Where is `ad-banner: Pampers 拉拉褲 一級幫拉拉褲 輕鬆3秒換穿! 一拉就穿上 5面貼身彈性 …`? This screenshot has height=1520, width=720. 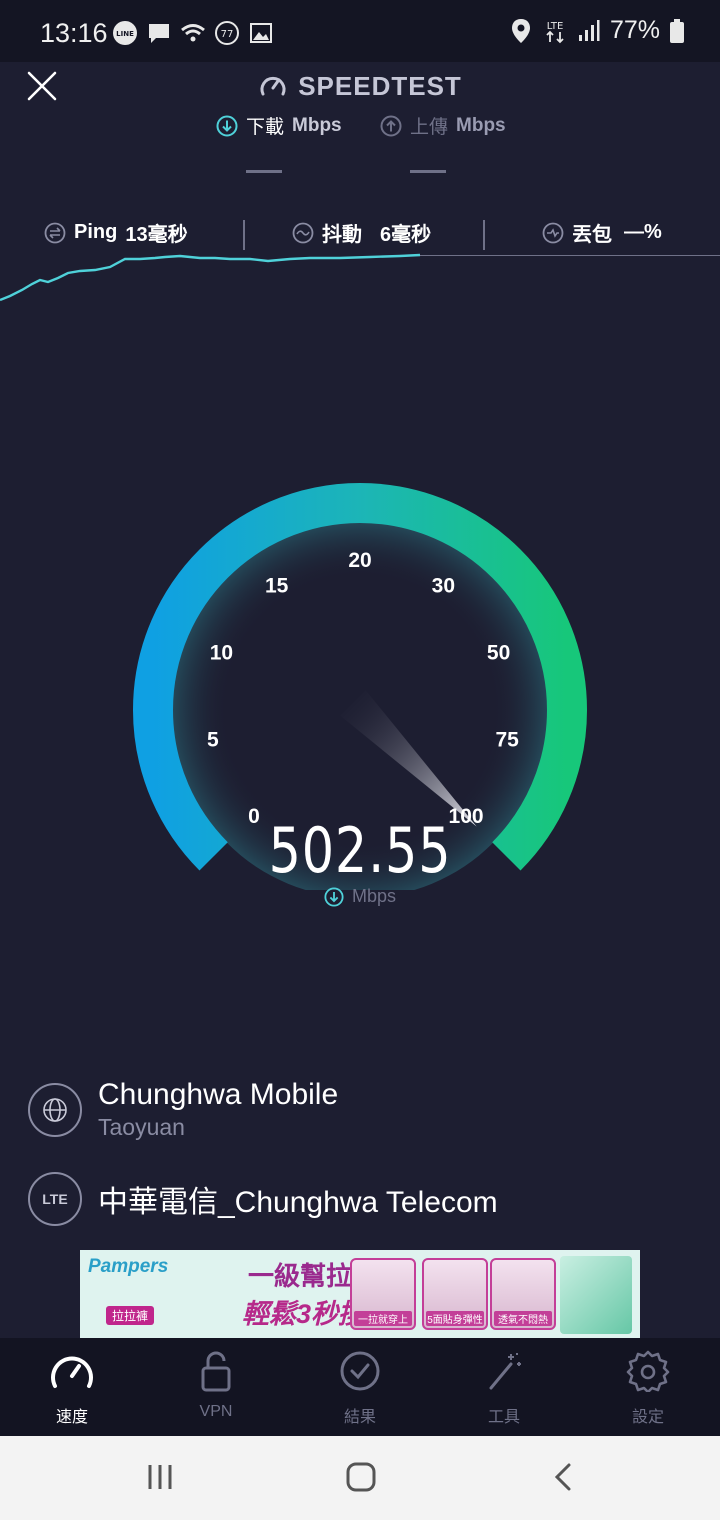
ad-banner: Pampers 拉拉褲 一級幫拉拉褲 輕鬆3秒換穿! 一拉就穿上 5面貼身彈性 … is located at coordinates (360, 1294).